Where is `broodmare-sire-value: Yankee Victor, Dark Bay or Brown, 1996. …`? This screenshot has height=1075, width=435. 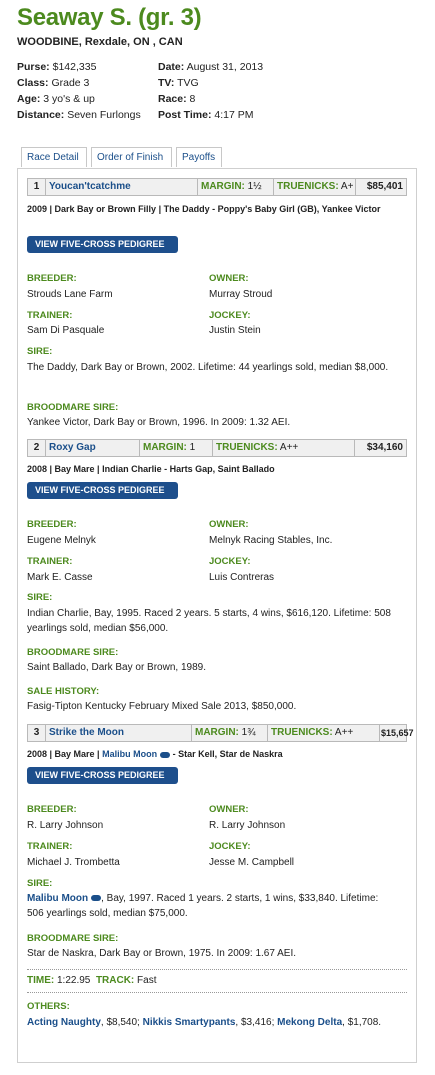 broodmare-sire-value: Yankee Victor, Dark Bay or Brown, 1996. … is located at coordinates (159, 422).